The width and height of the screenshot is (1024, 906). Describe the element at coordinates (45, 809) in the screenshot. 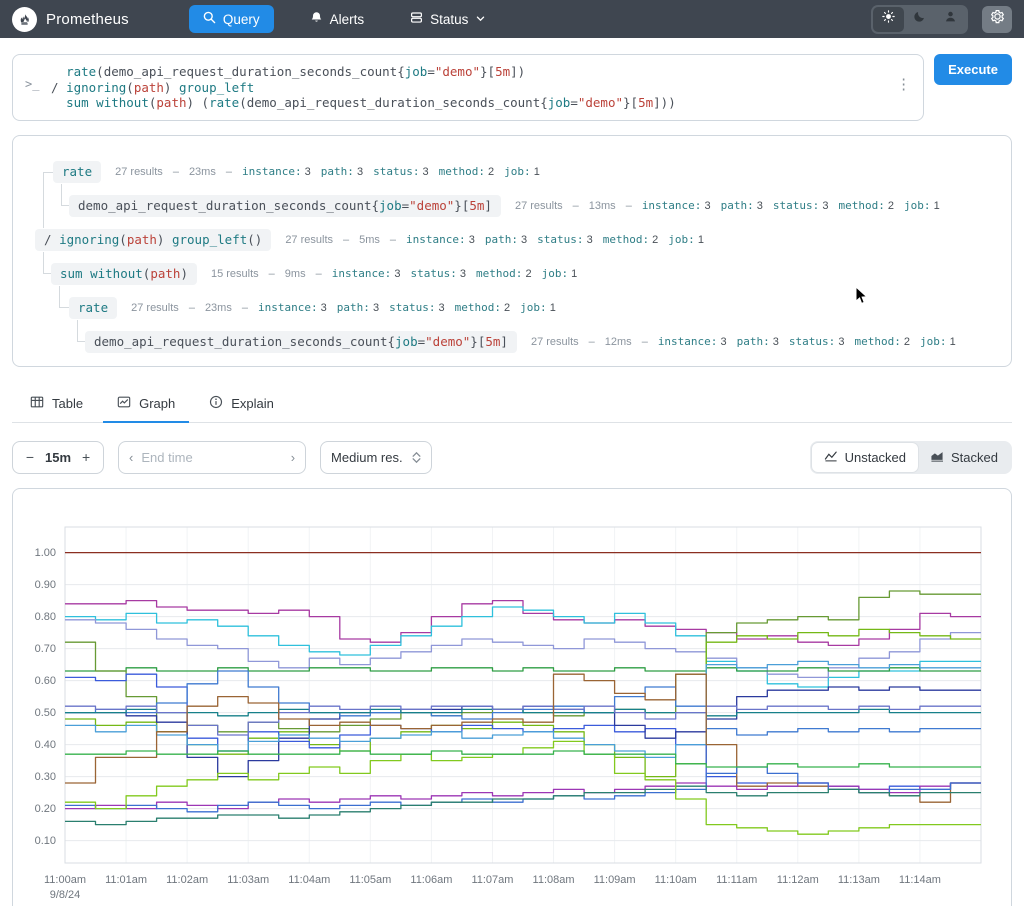

I see `svg-text: 0.20` at that location.